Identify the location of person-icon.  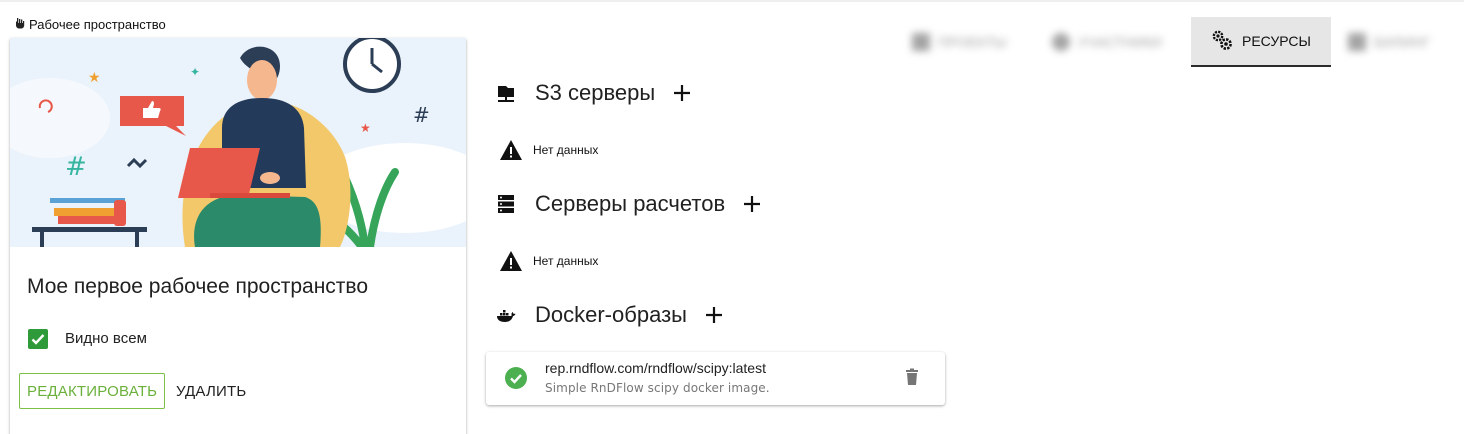
(1061, 42).